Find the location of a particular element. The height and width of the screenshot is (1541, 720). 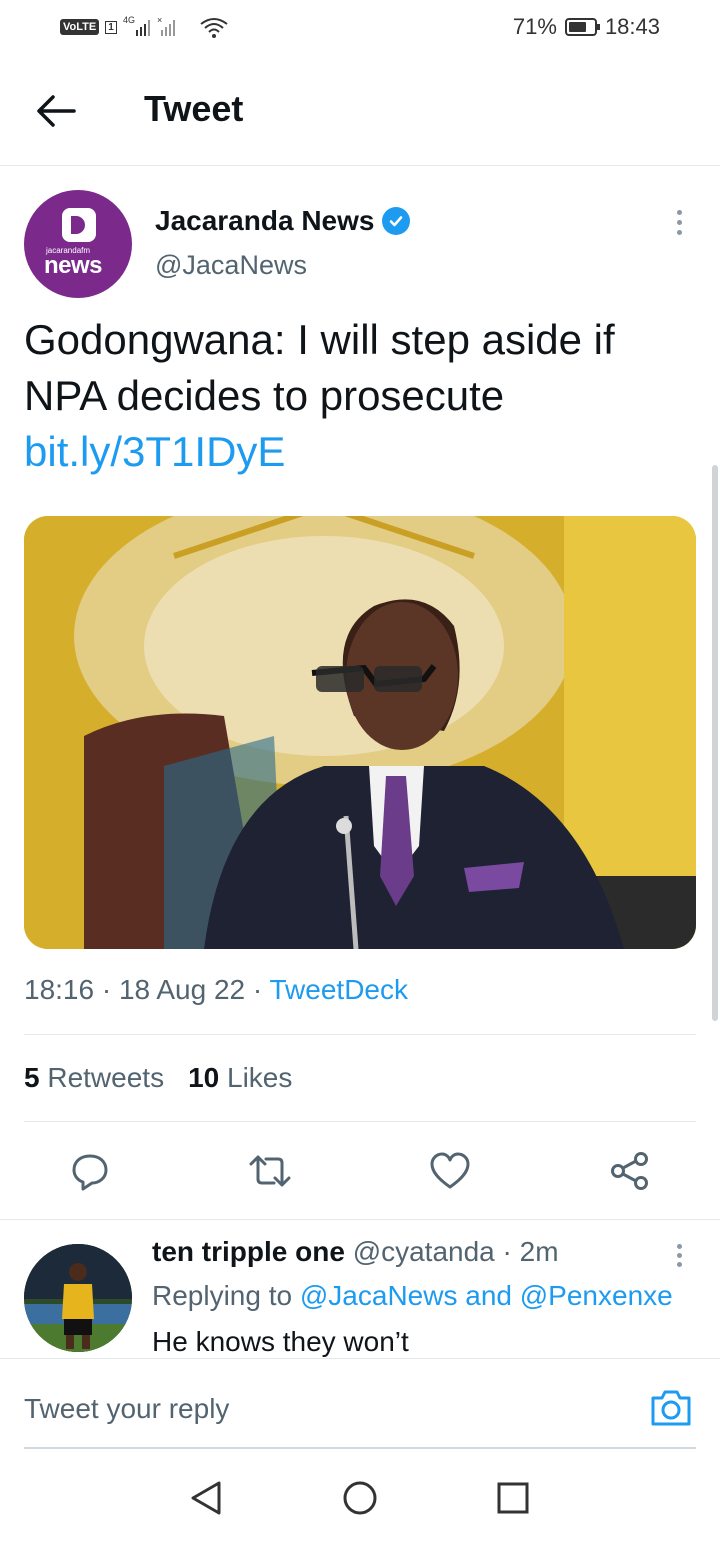

retweets-label: Retweets is located at coordinates (106, 1077).